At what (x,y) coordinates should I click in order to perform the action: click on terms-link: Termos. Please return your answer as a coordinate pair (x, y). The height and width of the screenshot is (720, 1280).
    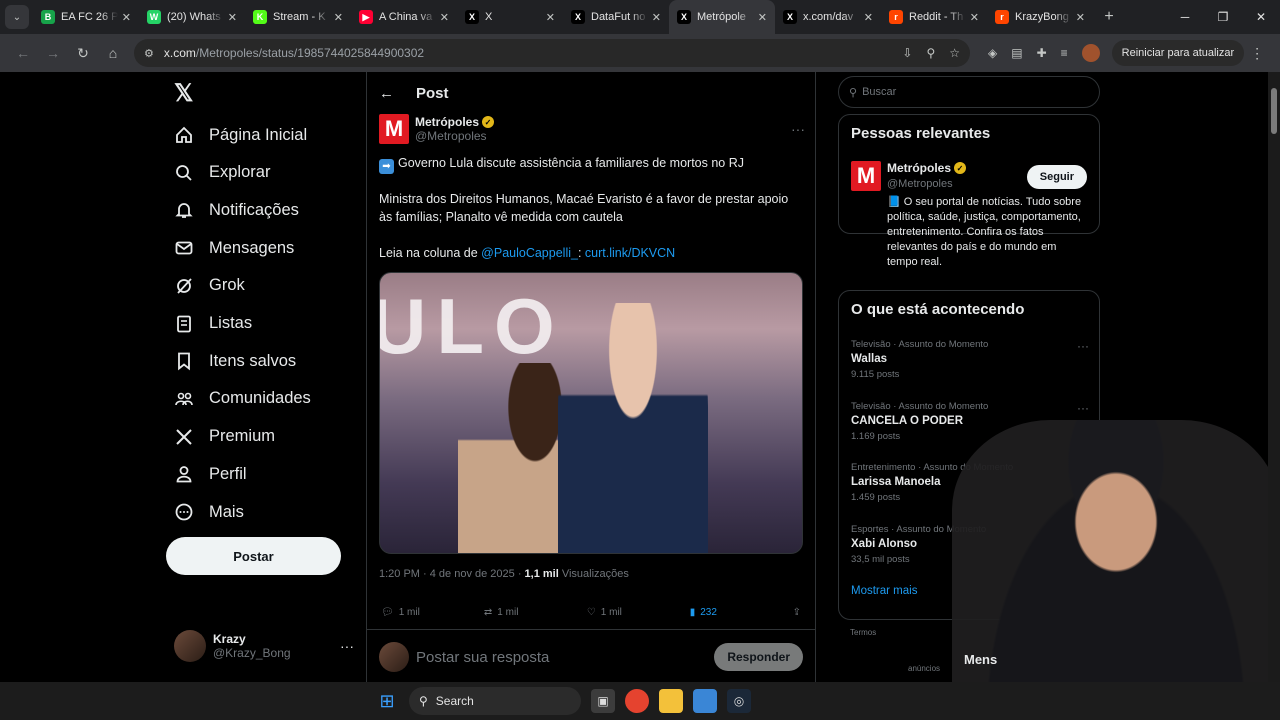
    Looking at the image, I should click on (863, 632).